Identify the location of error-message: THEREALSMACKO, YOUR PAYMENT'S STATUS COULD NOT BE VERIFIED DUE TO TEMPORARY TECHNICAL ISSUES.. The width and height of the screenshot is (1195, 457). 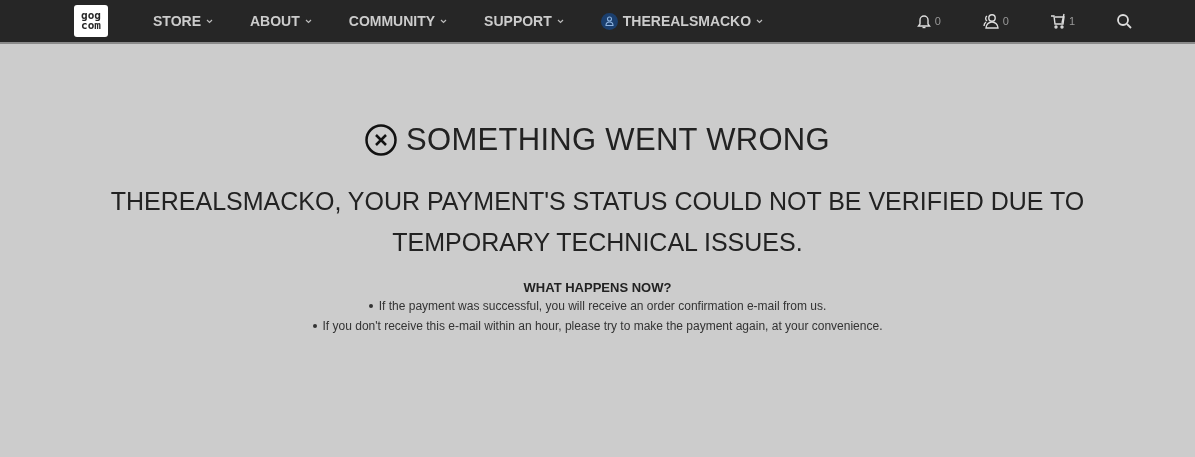
(597, 222).